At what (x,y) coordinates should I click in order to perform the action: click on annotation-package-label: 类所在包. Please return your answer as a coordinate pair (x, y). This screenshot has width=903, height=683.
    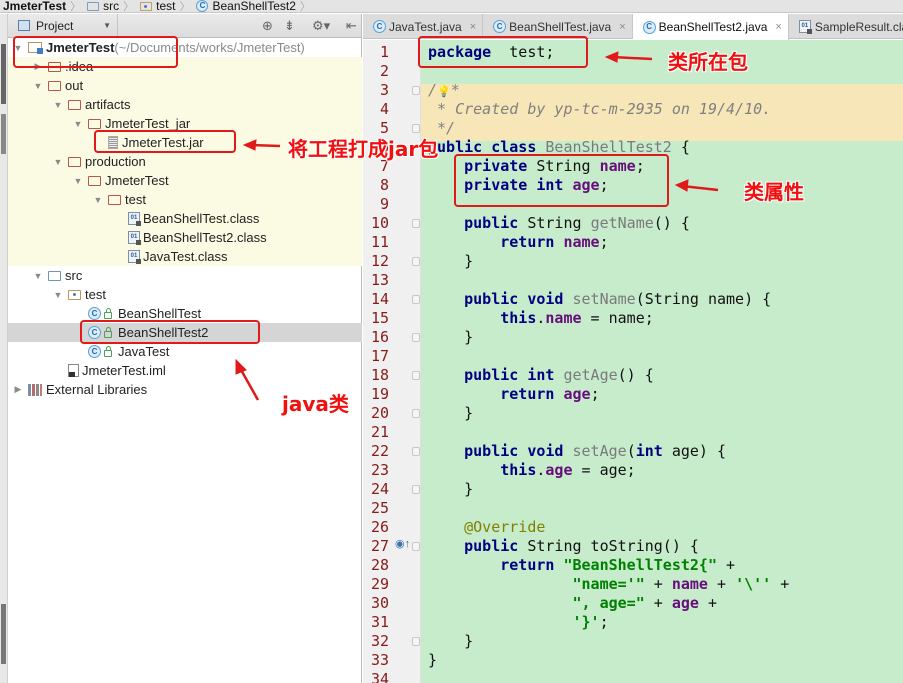
    Looking at the image, I should click on (708, 62).